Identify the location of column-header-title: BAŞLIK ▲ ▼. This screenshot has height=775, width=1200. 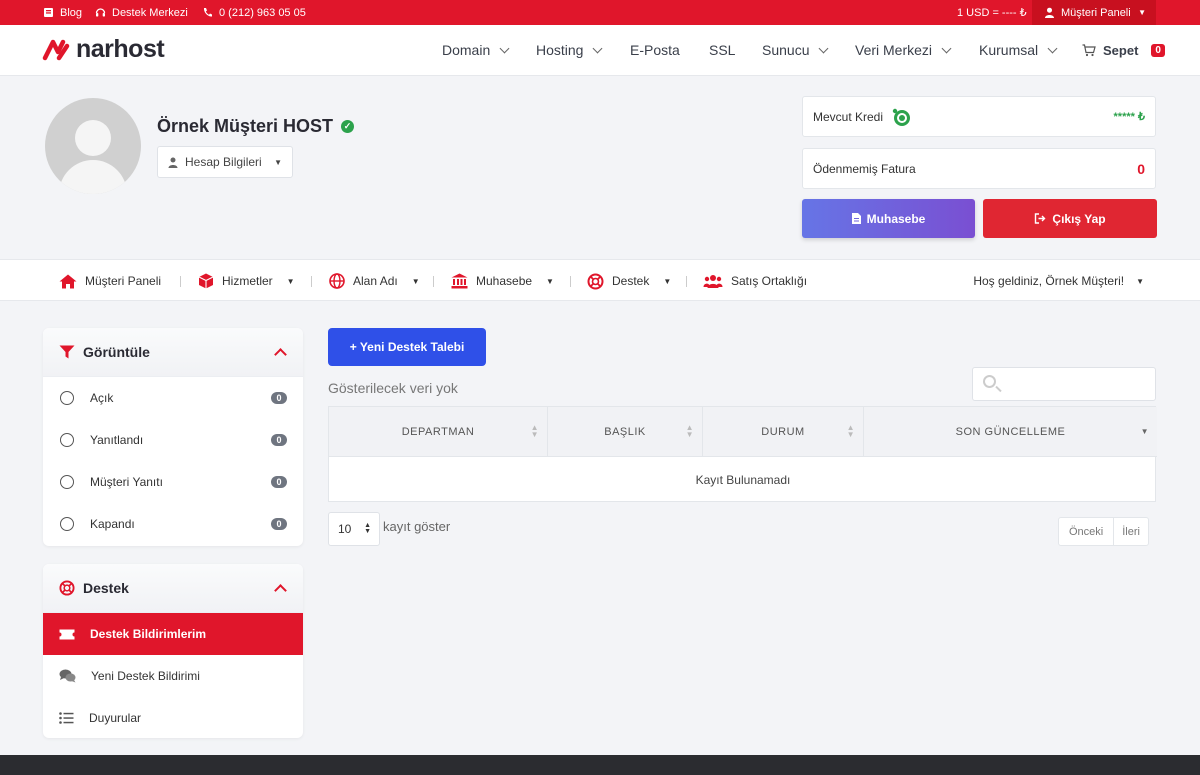
(625, 432).